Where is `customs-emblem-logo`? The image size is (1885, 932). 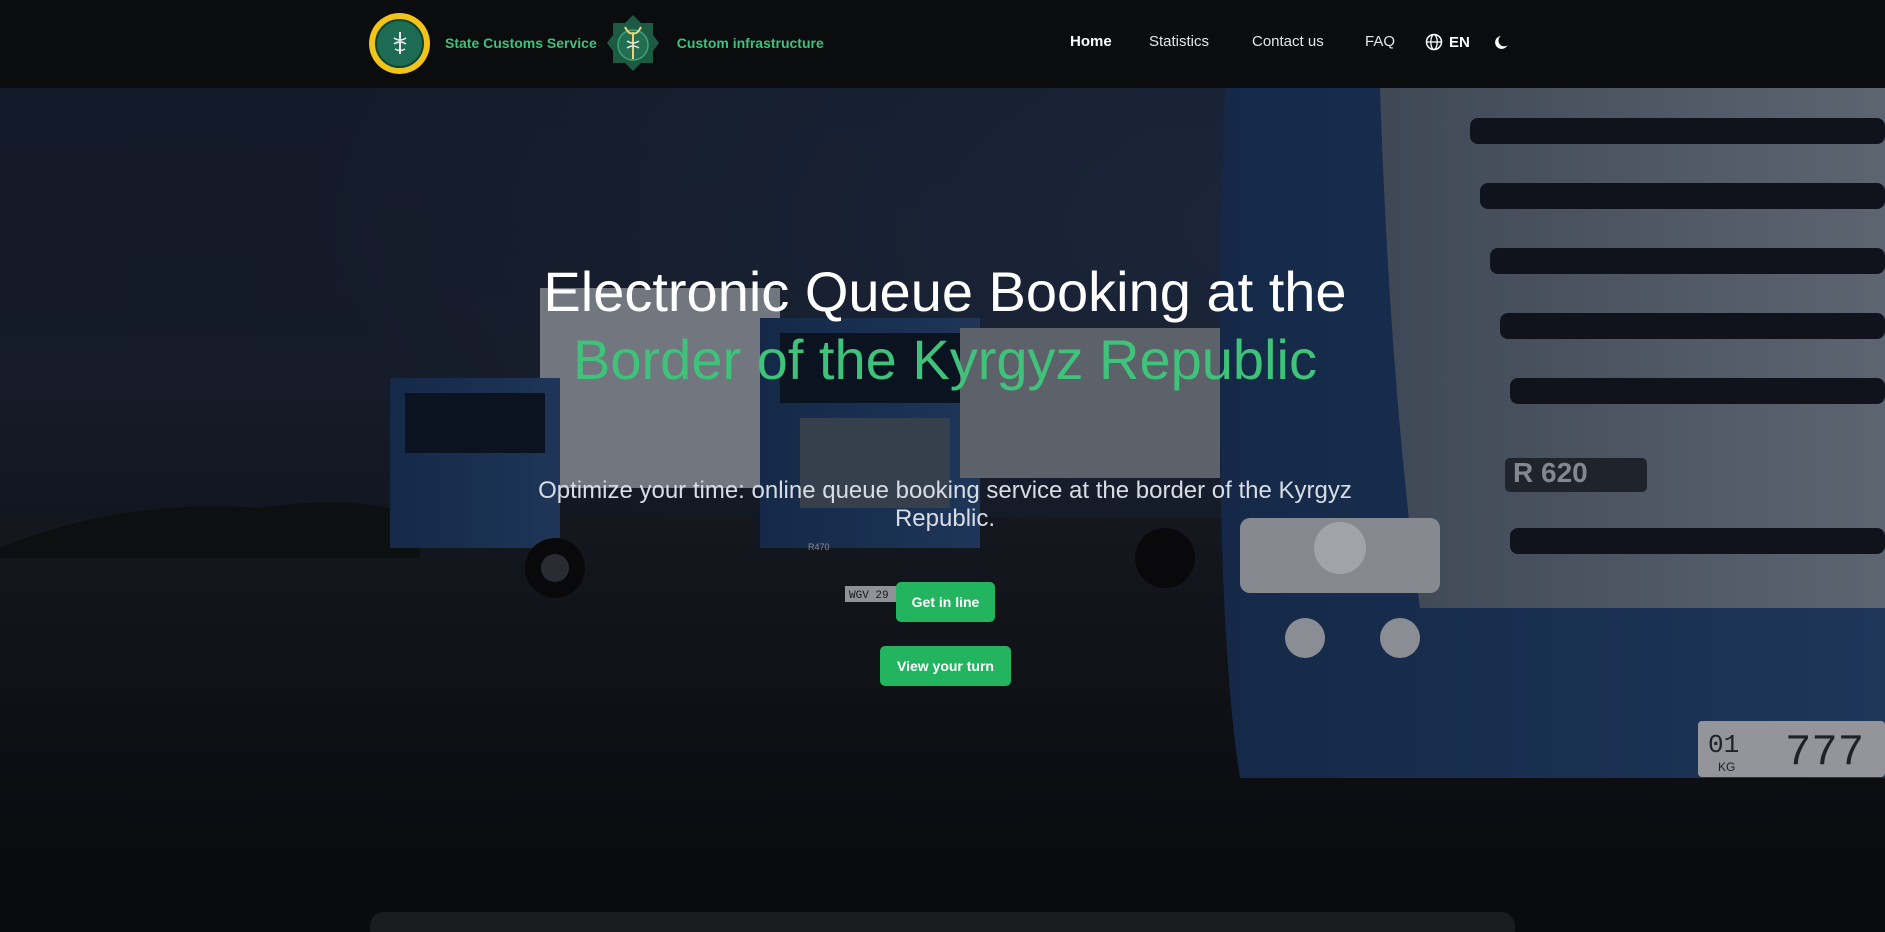
customs-emblem-logo is located at coordinates (399, 43).